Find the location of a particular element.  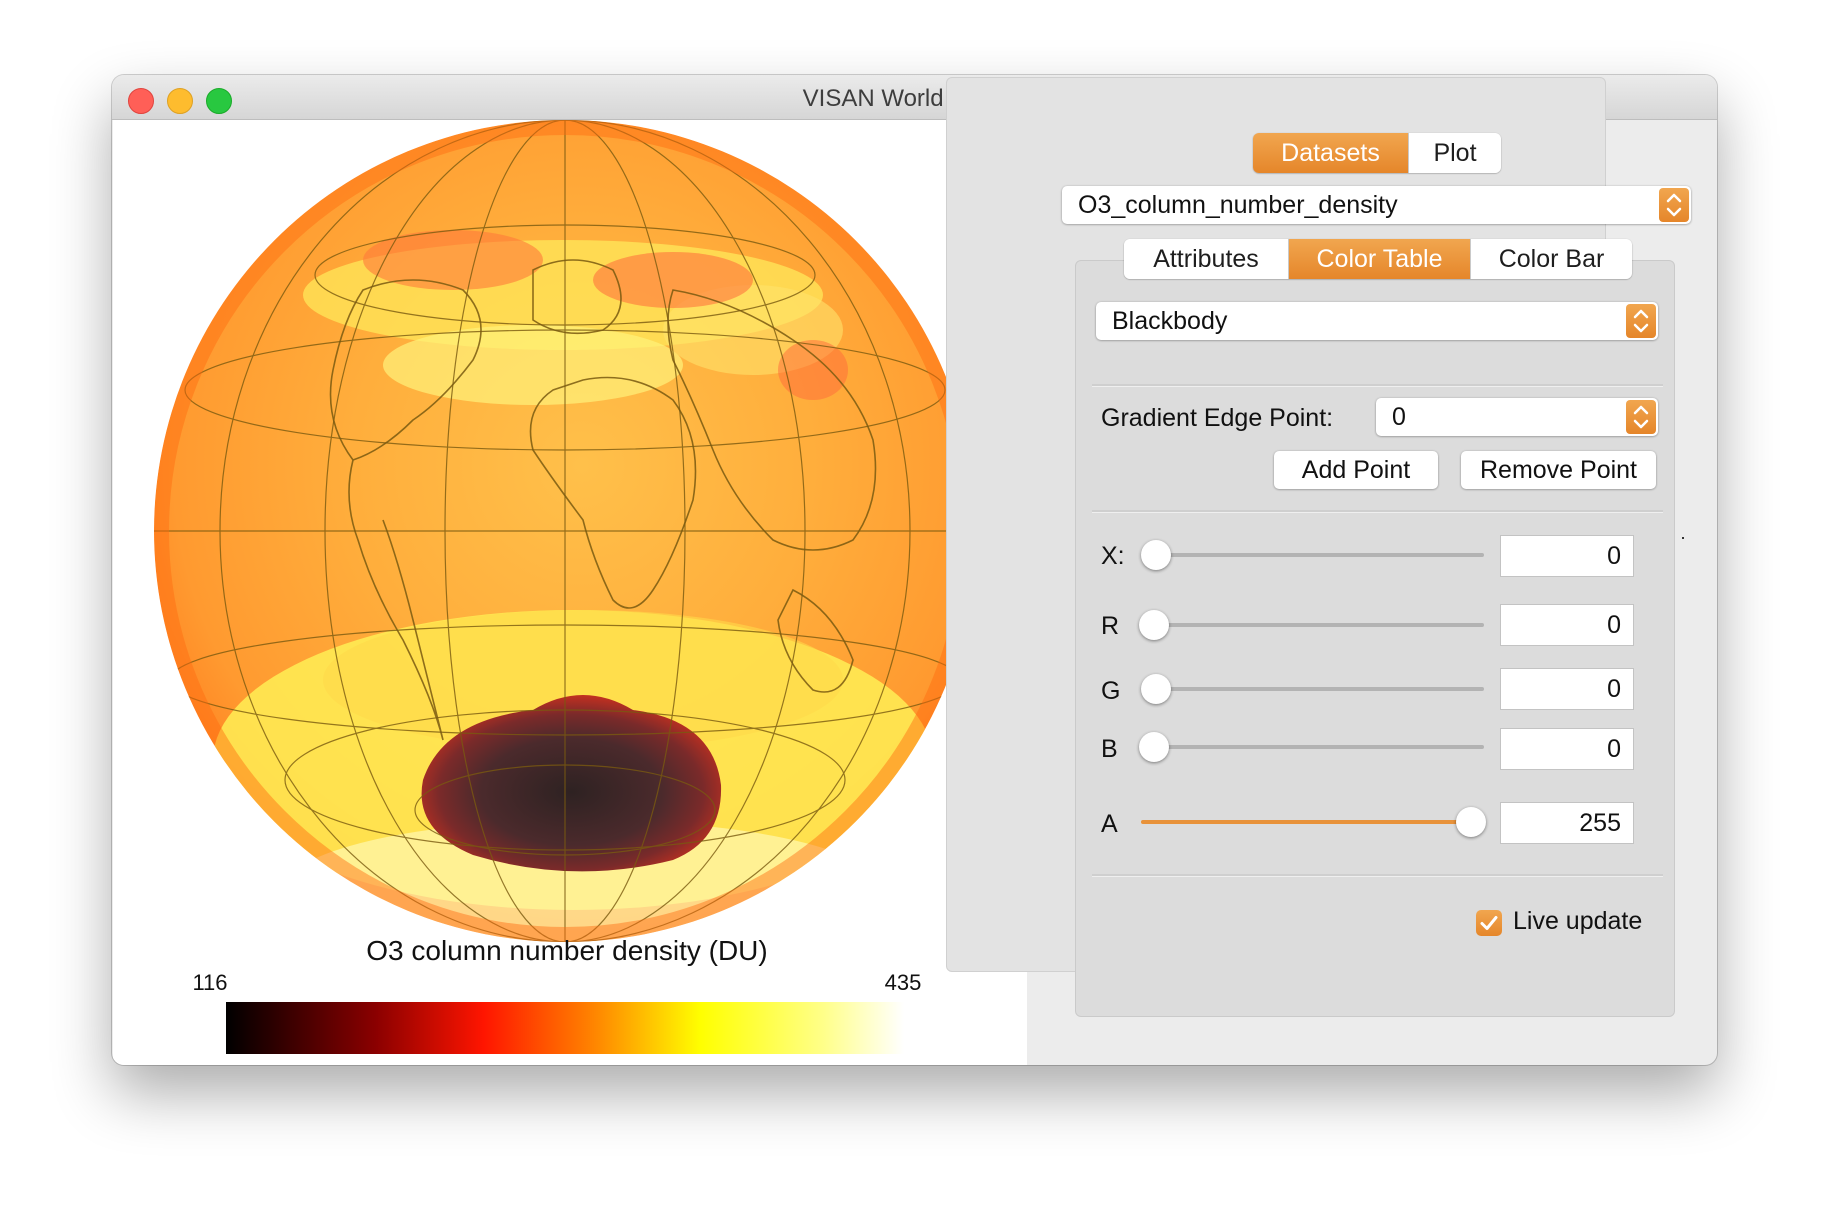

slider-r-track is located at coordinates (1312, 625).